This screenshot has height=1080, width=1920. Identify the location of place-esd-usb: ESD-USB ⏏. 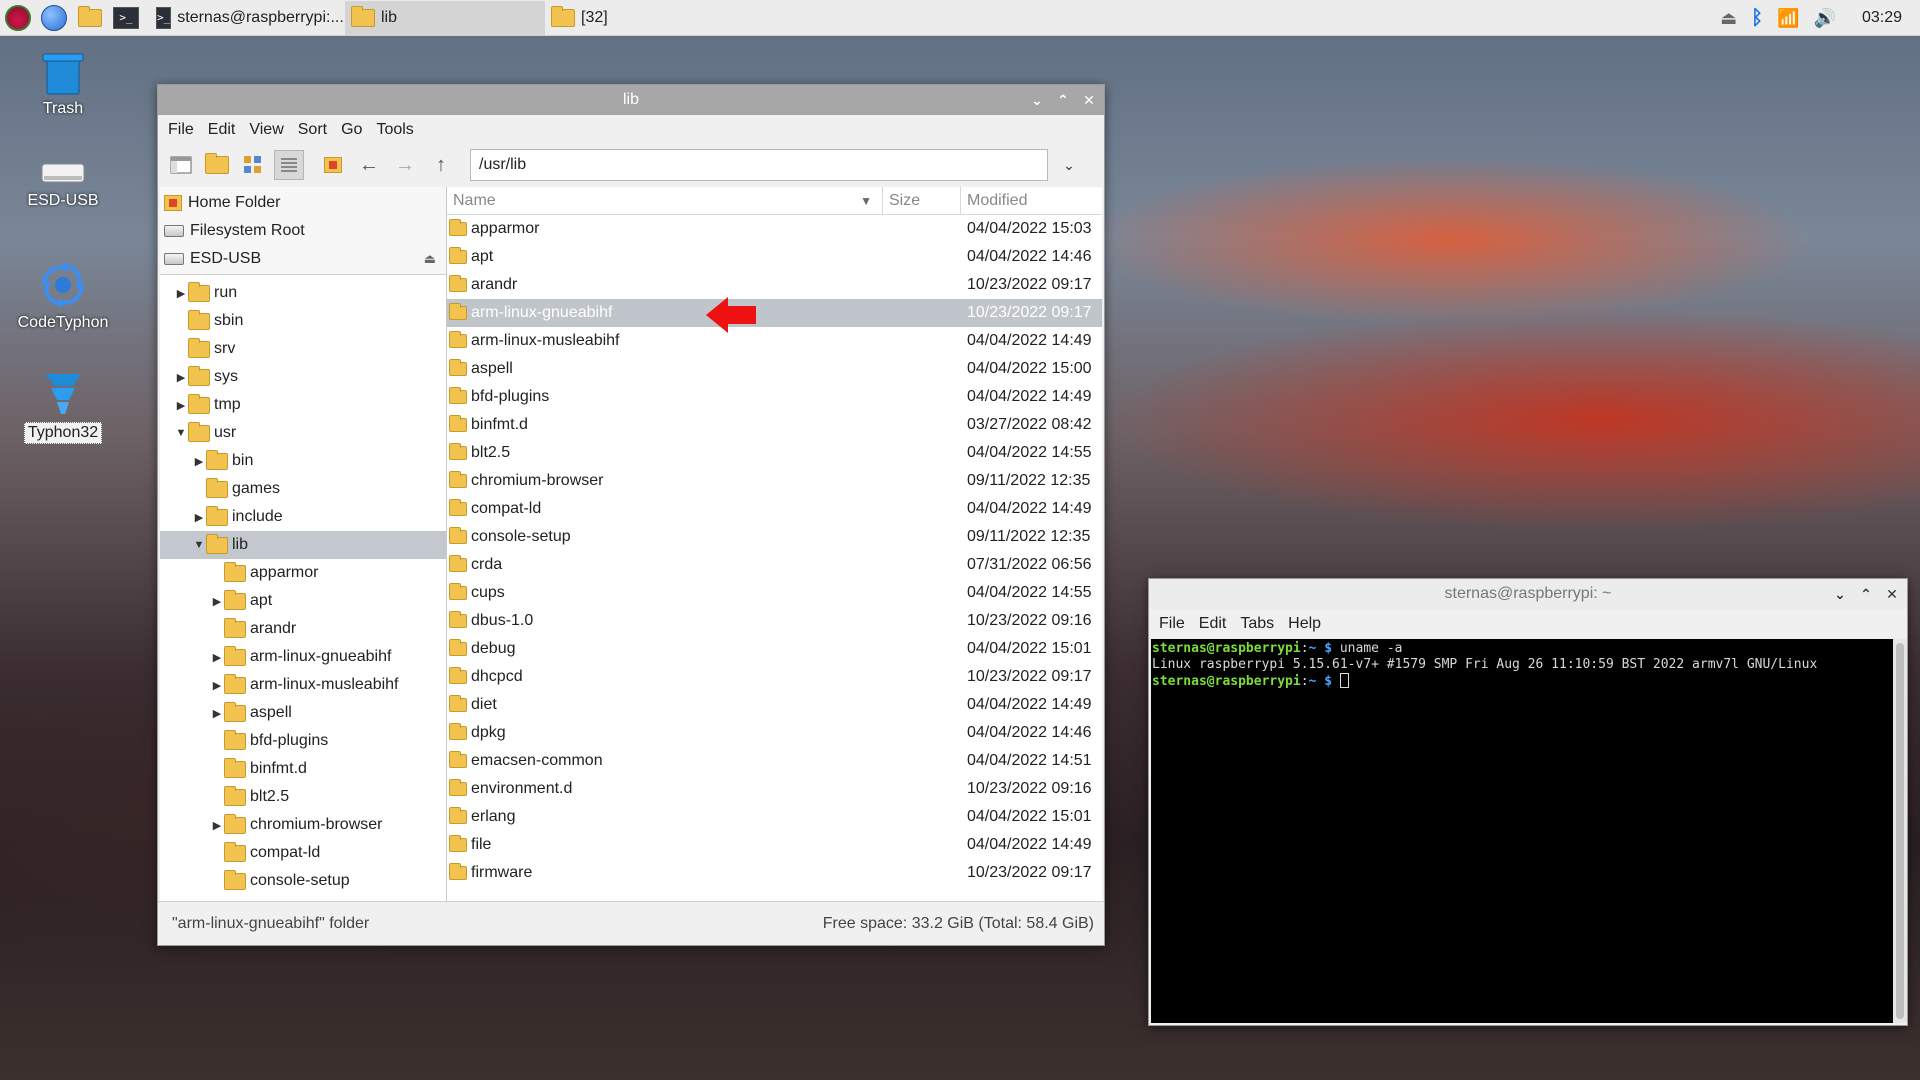
(303, 259).